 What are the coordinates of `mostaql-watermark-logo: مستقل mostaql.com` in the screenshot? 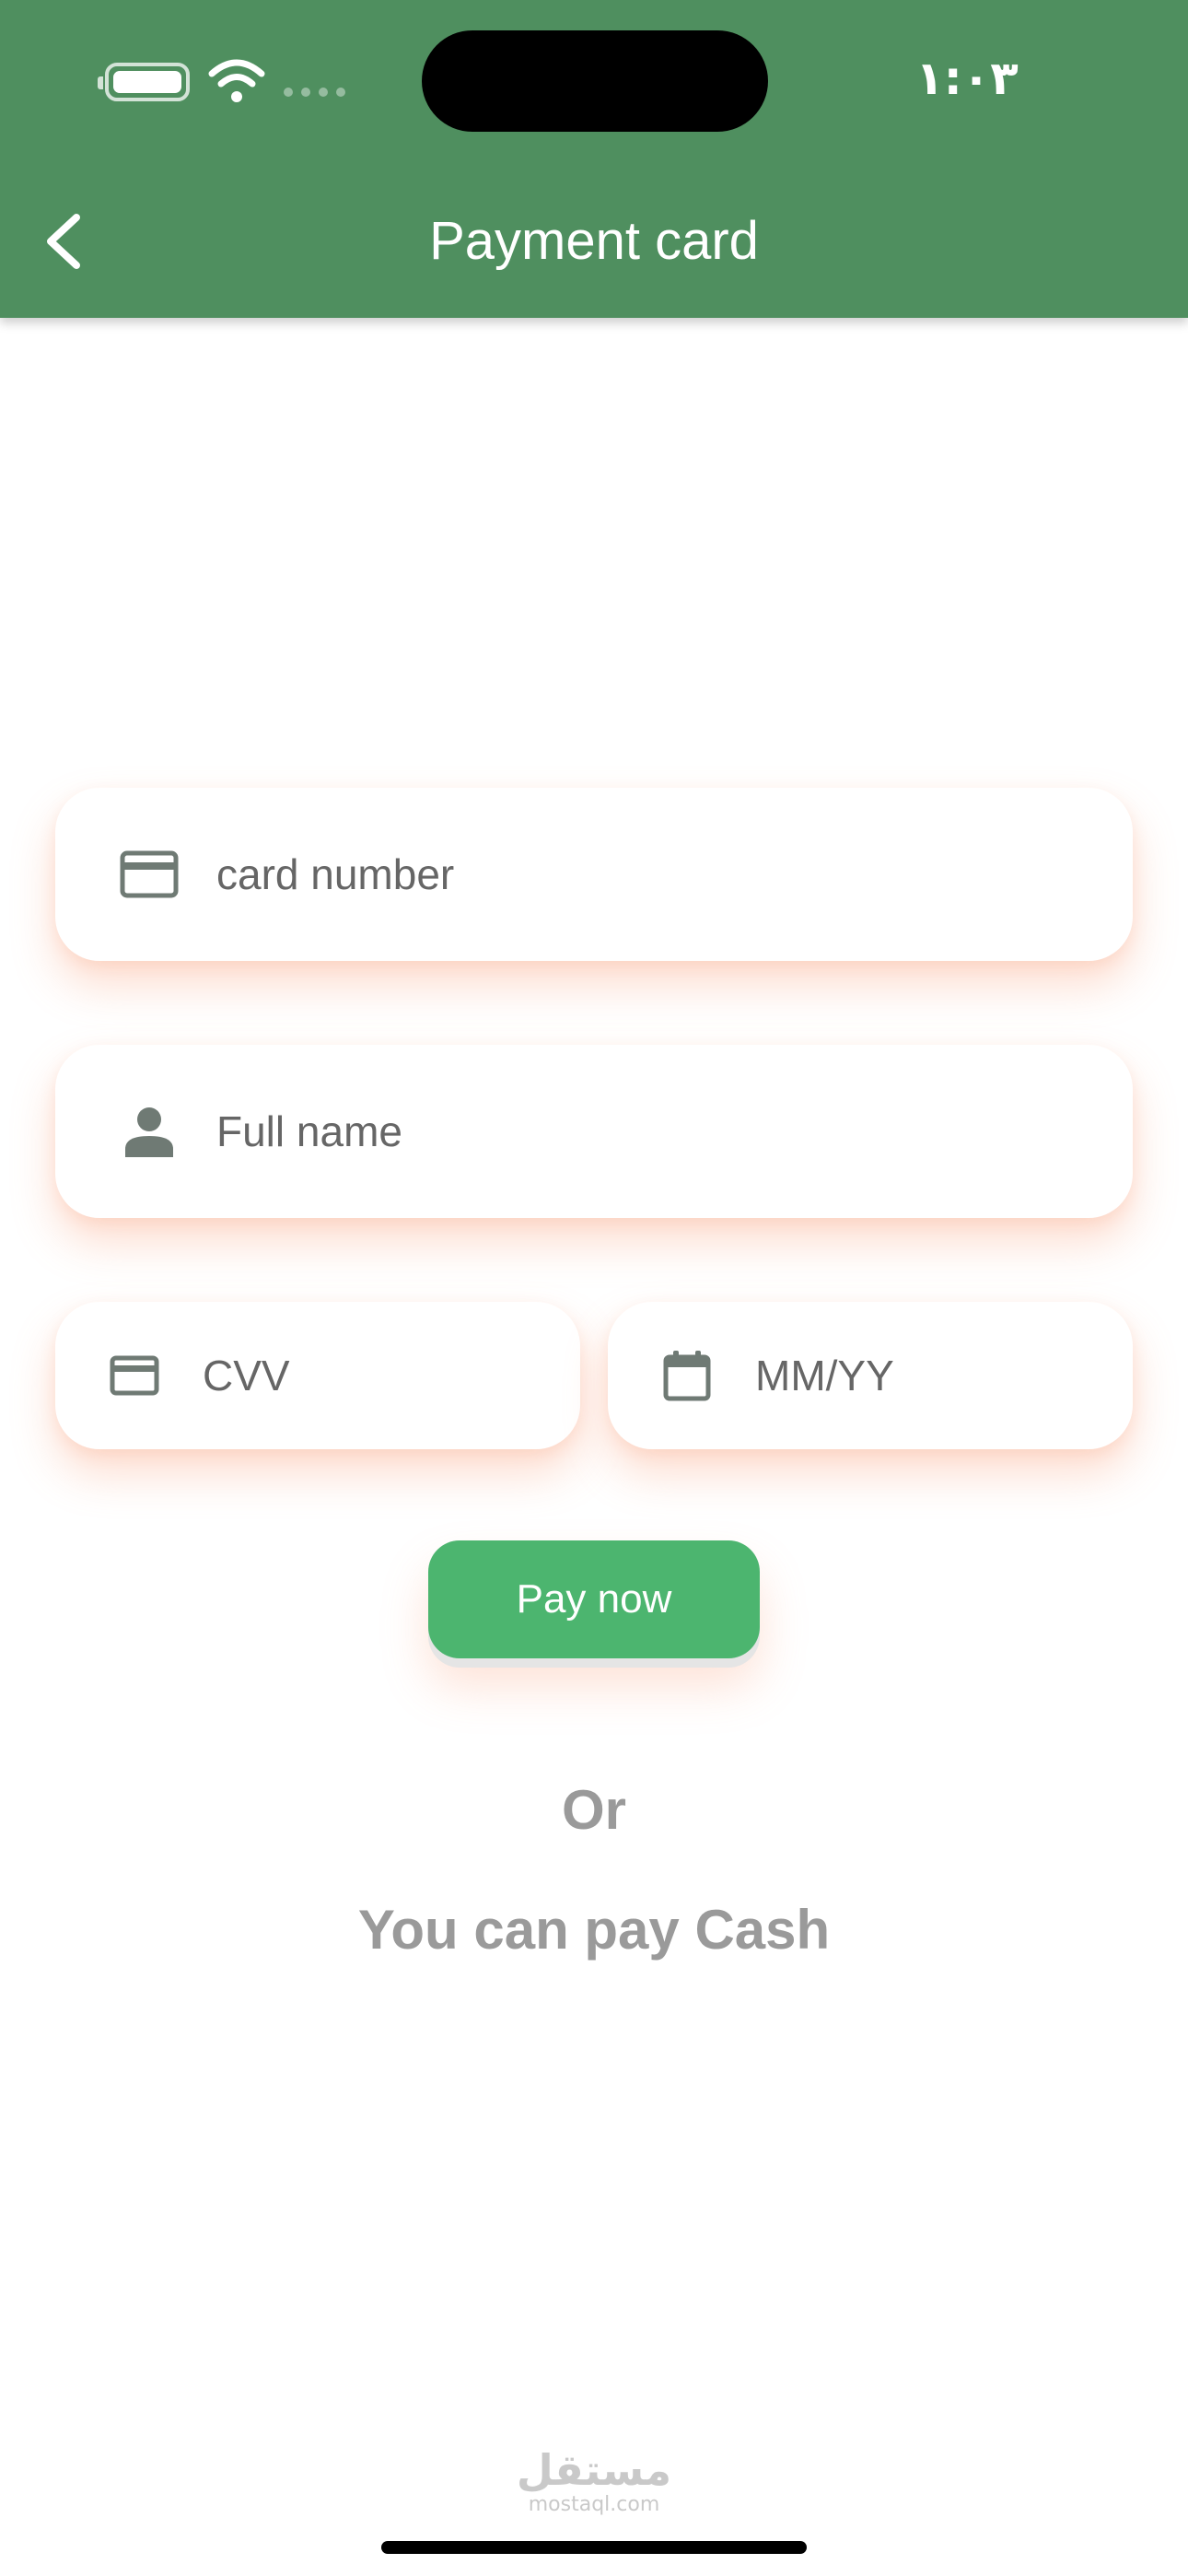 It's located at (594, 2484).